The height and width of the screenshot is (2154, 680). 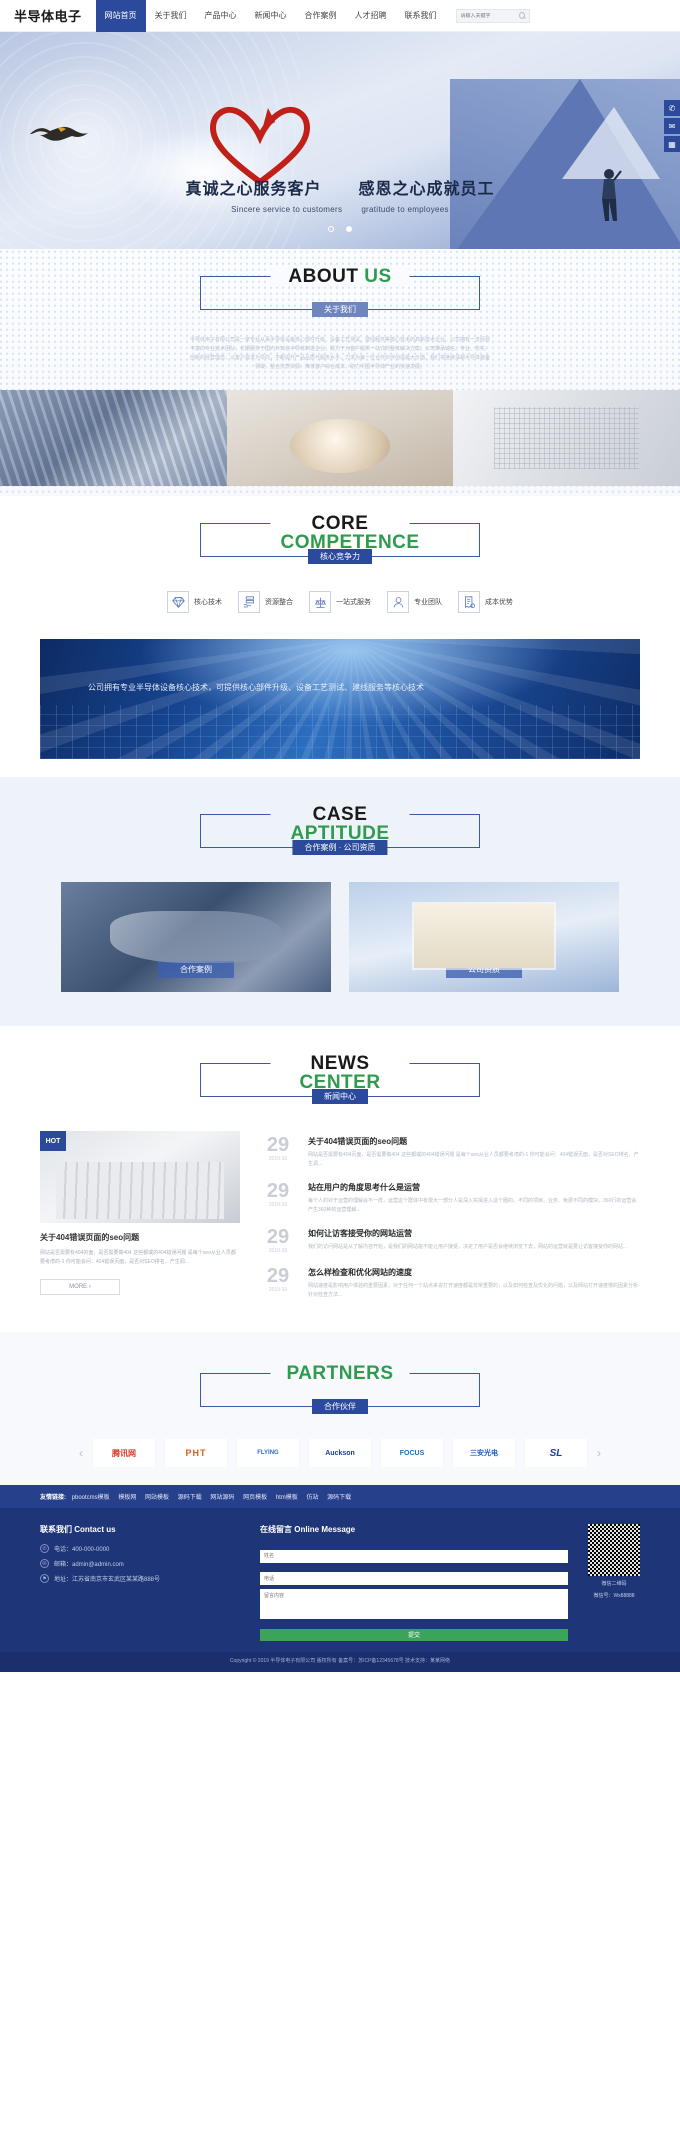 What do you see at coordinates (421, 16) in the screenshot?
I see `nav-item-contact: 联系我们` at bounding box center [421, 16].